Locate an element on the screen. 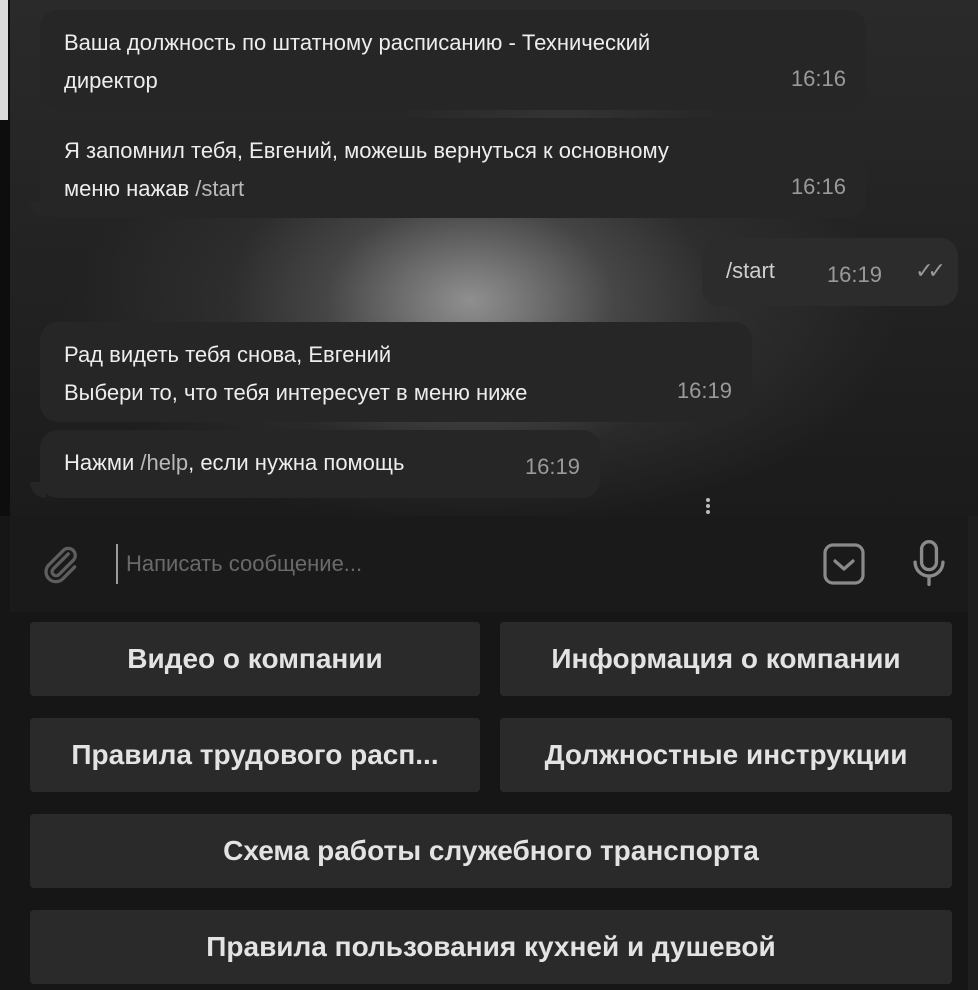 The height and width of the screenshot is (990, 978). message-composer is located at coordinates (494, 564).